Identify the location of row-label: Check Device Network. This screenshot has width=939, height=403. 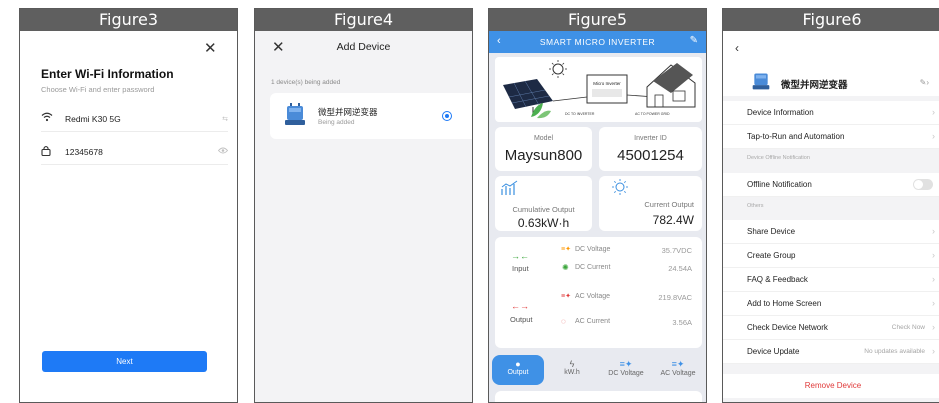
(787, 327).